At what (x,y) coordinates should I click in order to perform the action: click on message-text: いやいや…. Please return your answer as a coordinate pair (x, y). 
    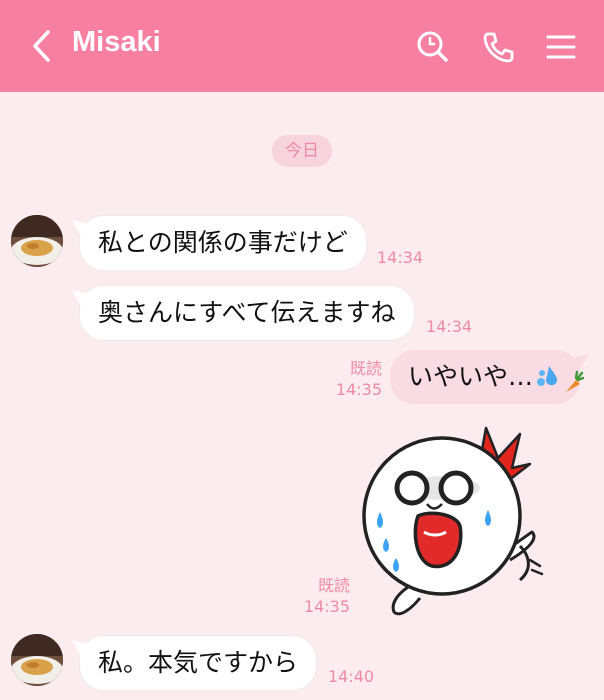
    Looking at the image, I should click on (471, 376).